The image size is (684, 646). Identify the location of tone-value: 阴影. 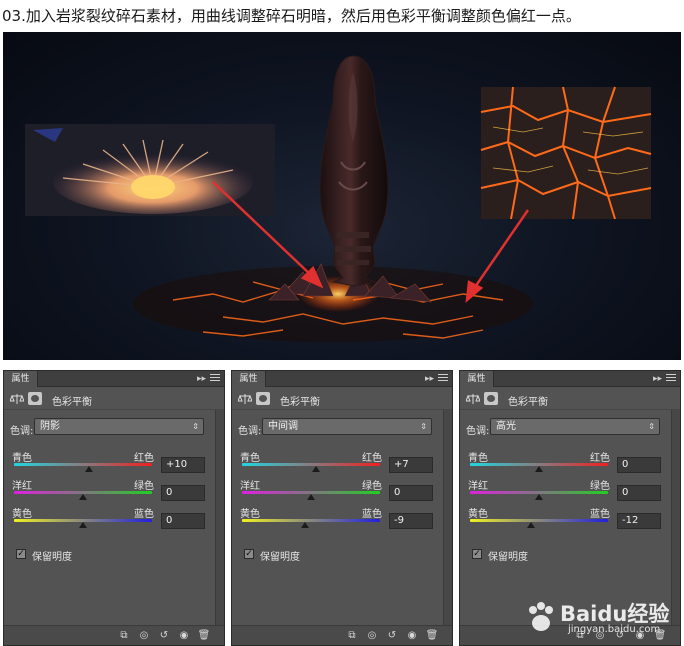
(50, 426).